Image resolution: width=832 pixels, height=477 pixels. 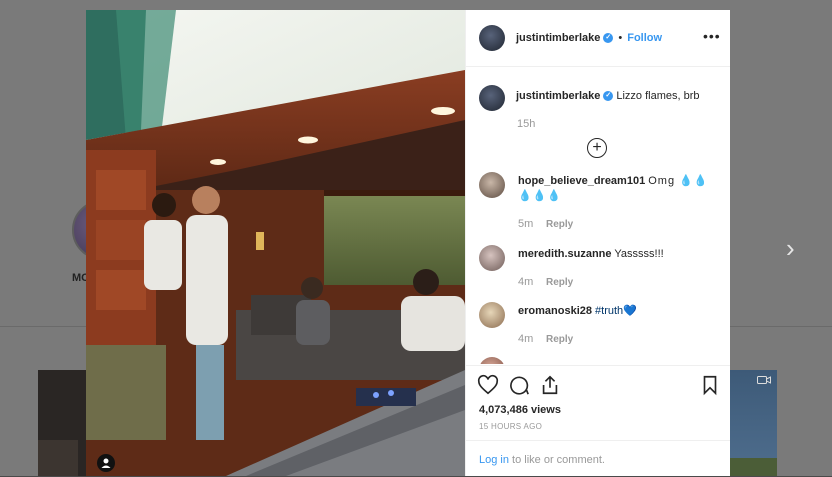 I want to click on background-thumbnail-left-detail, so click(x=58, y=458).